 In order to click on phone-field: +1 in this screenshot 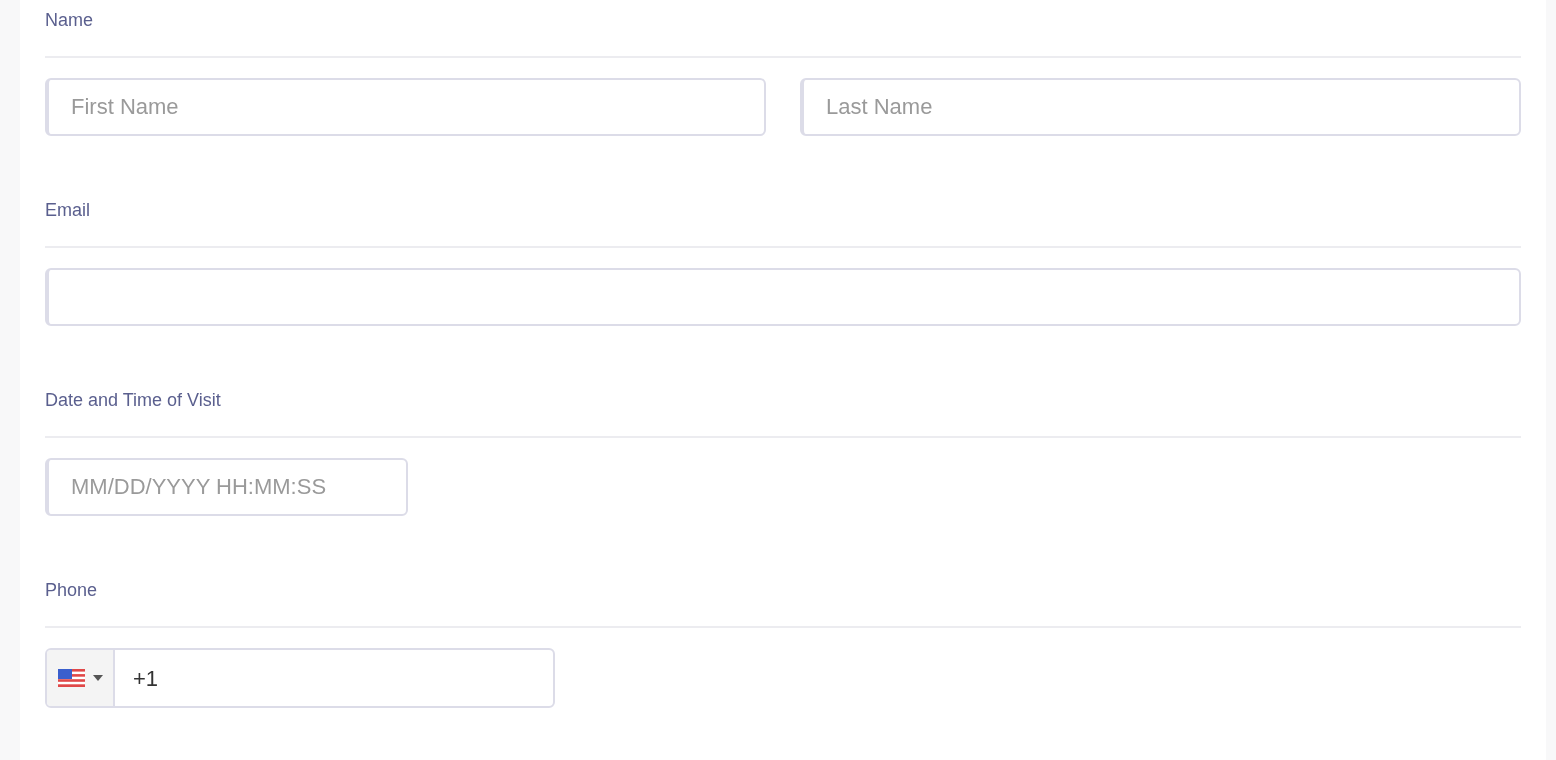, I will do `click(300, 678)`.